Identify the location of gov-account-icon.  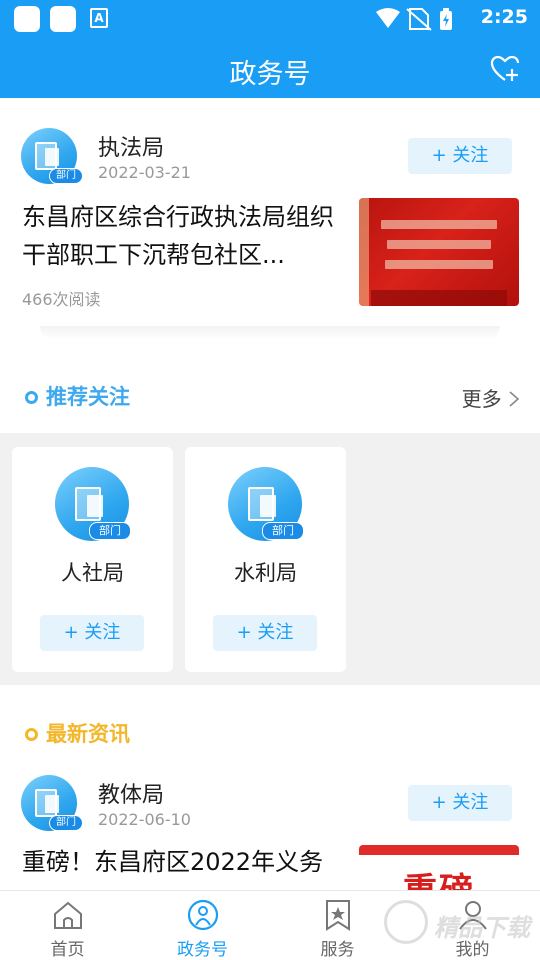
(202, 915).